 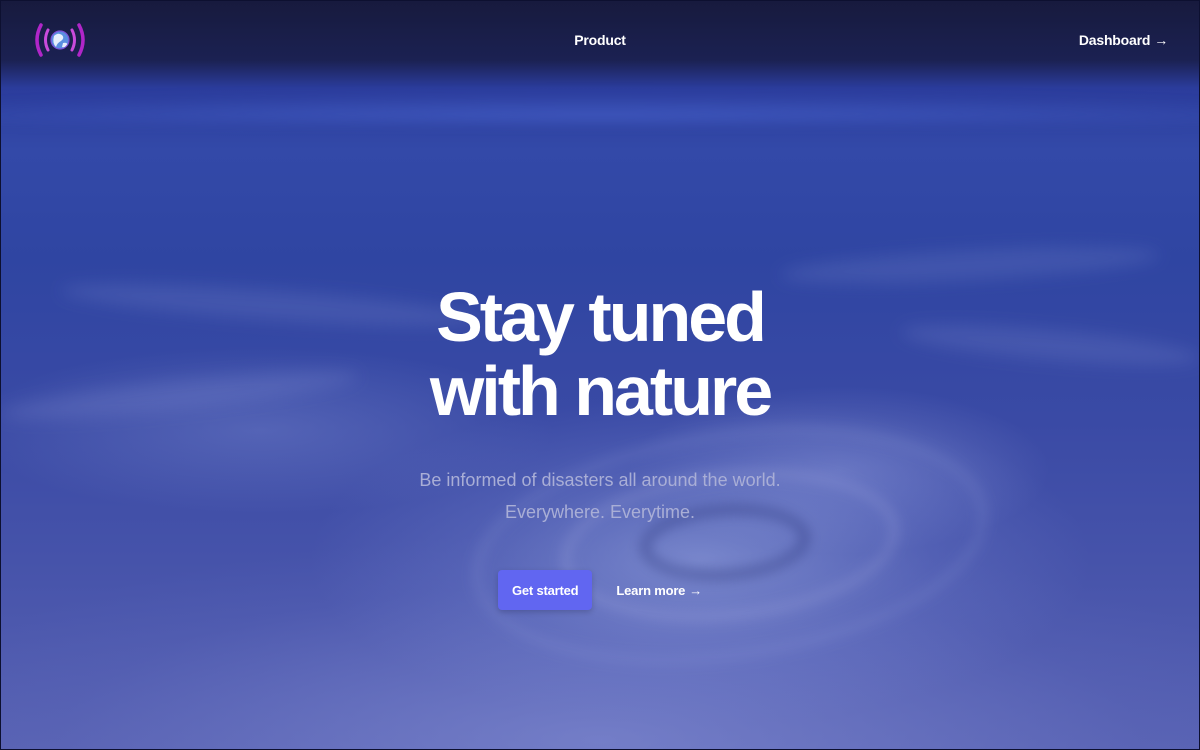 What do you see at coordinates (601, 317) in the screenshot?
I see `hero-title-line-1: Stay tuned` at bounding box center [601, 317].